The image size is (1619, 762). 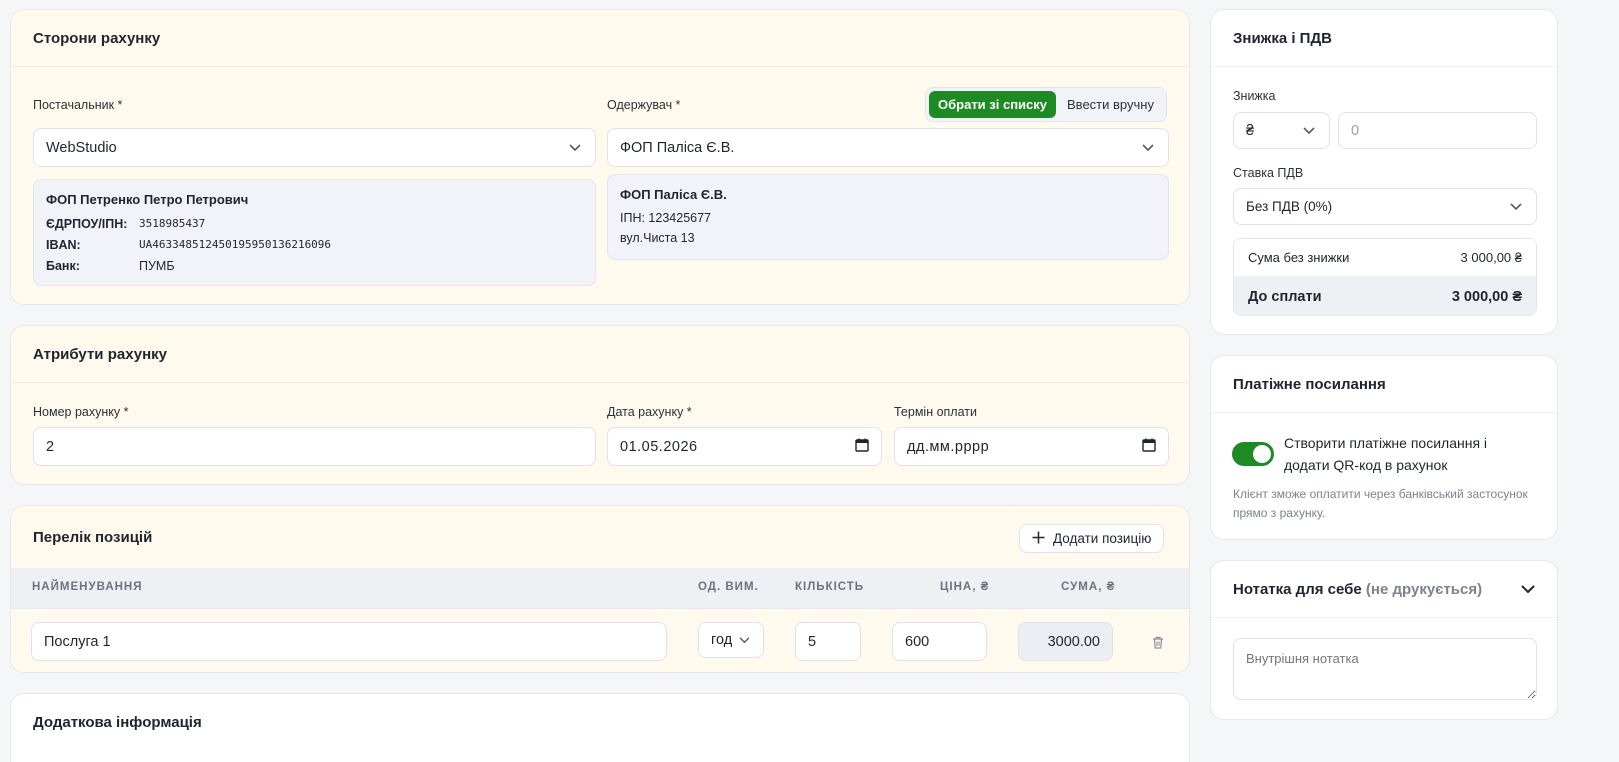 I want to click on subtotal-row: Сума без знижки 3 000,00 ₴, so click(x=1385, y=257).